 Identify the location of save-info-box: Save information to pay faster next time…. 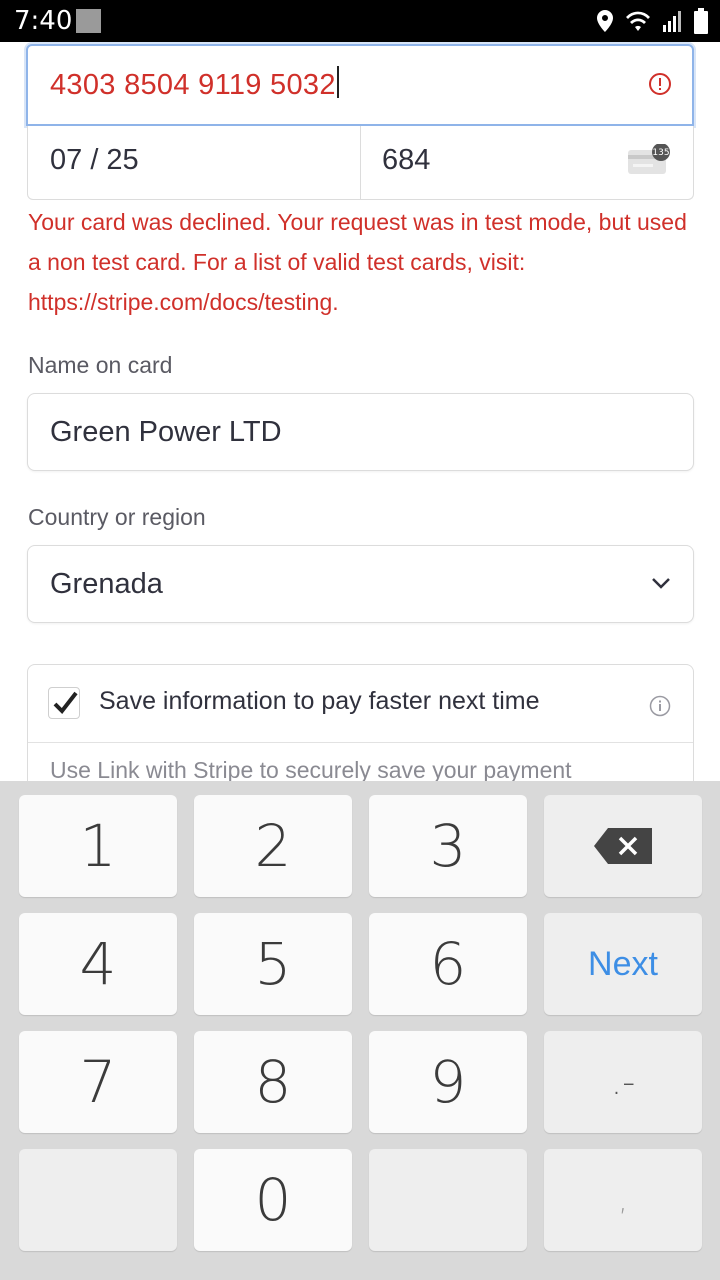
(360, 722).